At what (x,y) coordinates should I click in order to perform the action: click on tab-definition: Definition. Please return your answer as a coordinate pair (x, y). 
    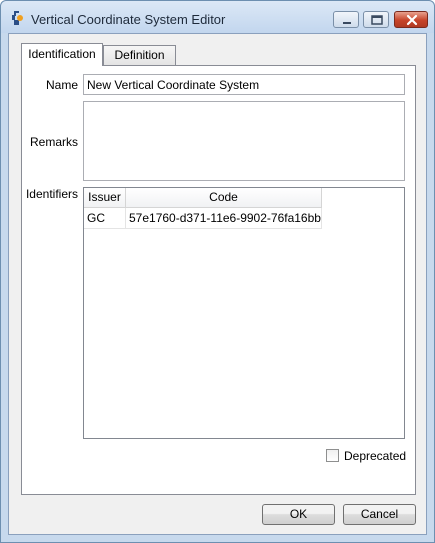
    Looking at the image, I should click on (139, 55).